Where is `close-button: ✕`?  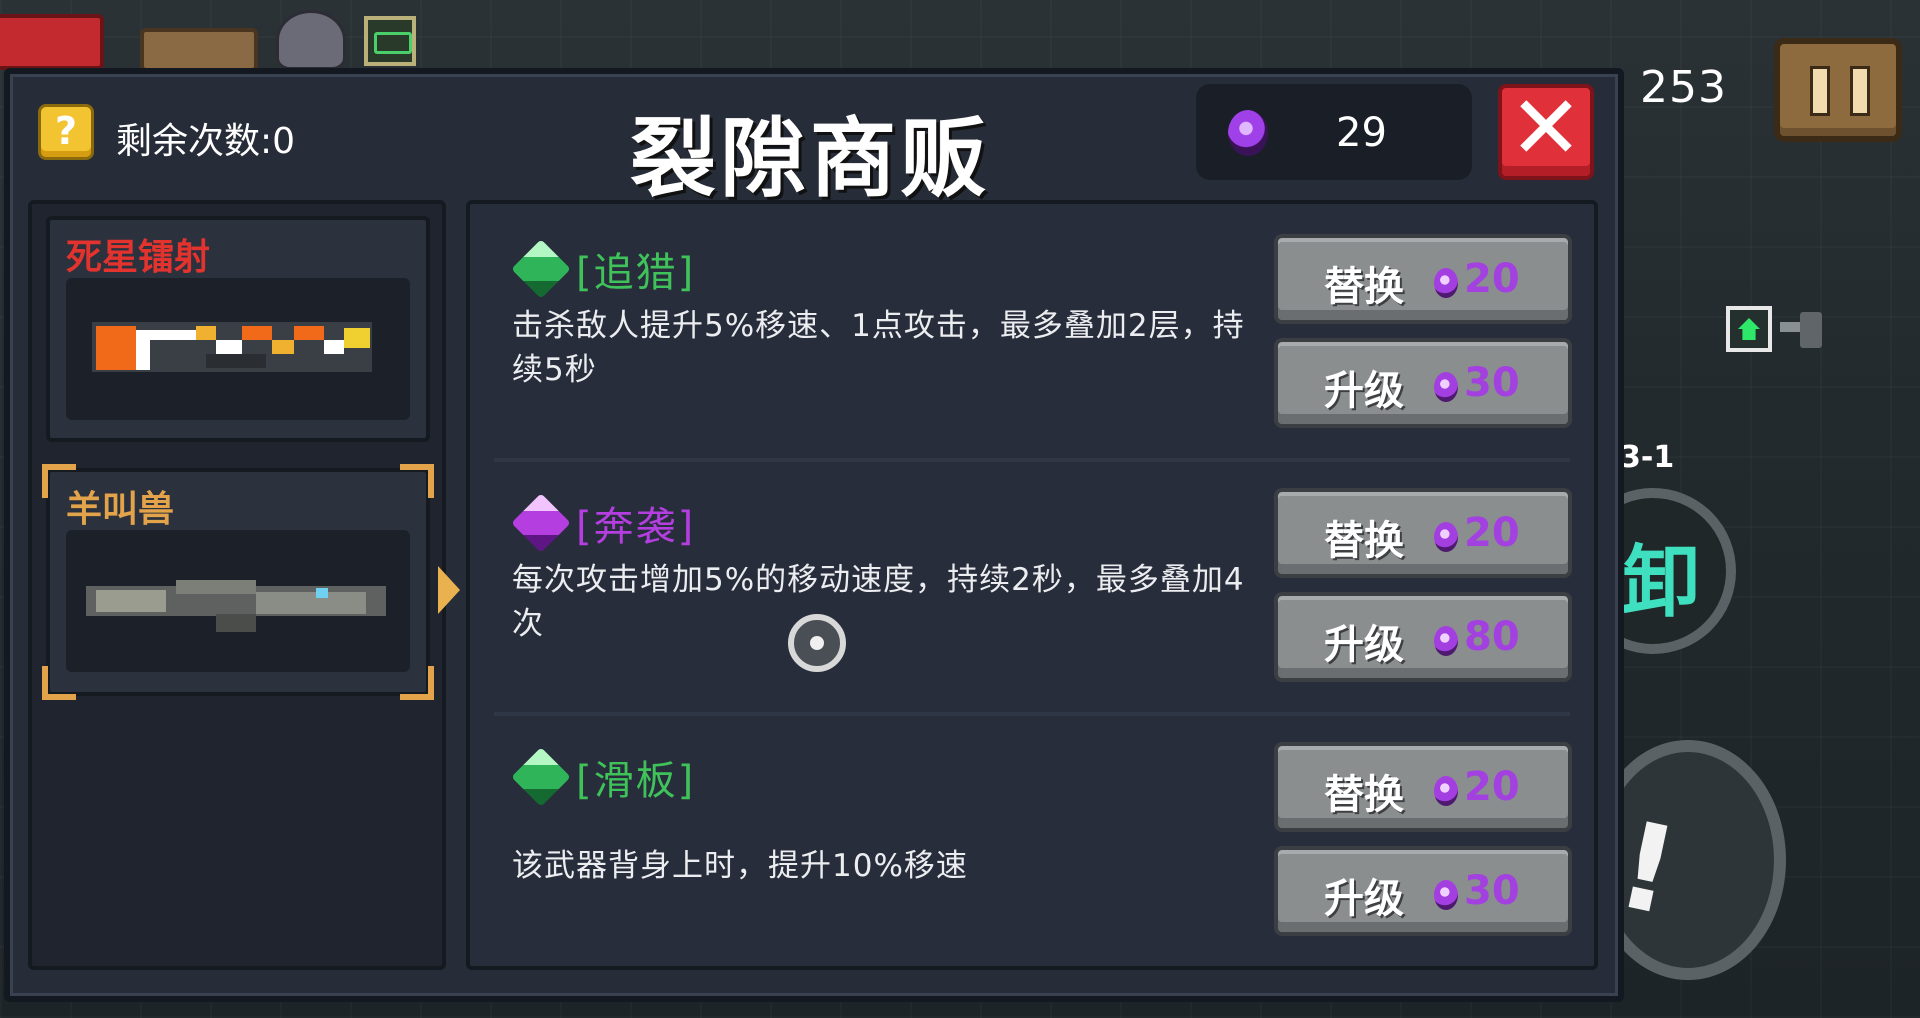 close-button: ✕ is located at coordinates (1546, 132).